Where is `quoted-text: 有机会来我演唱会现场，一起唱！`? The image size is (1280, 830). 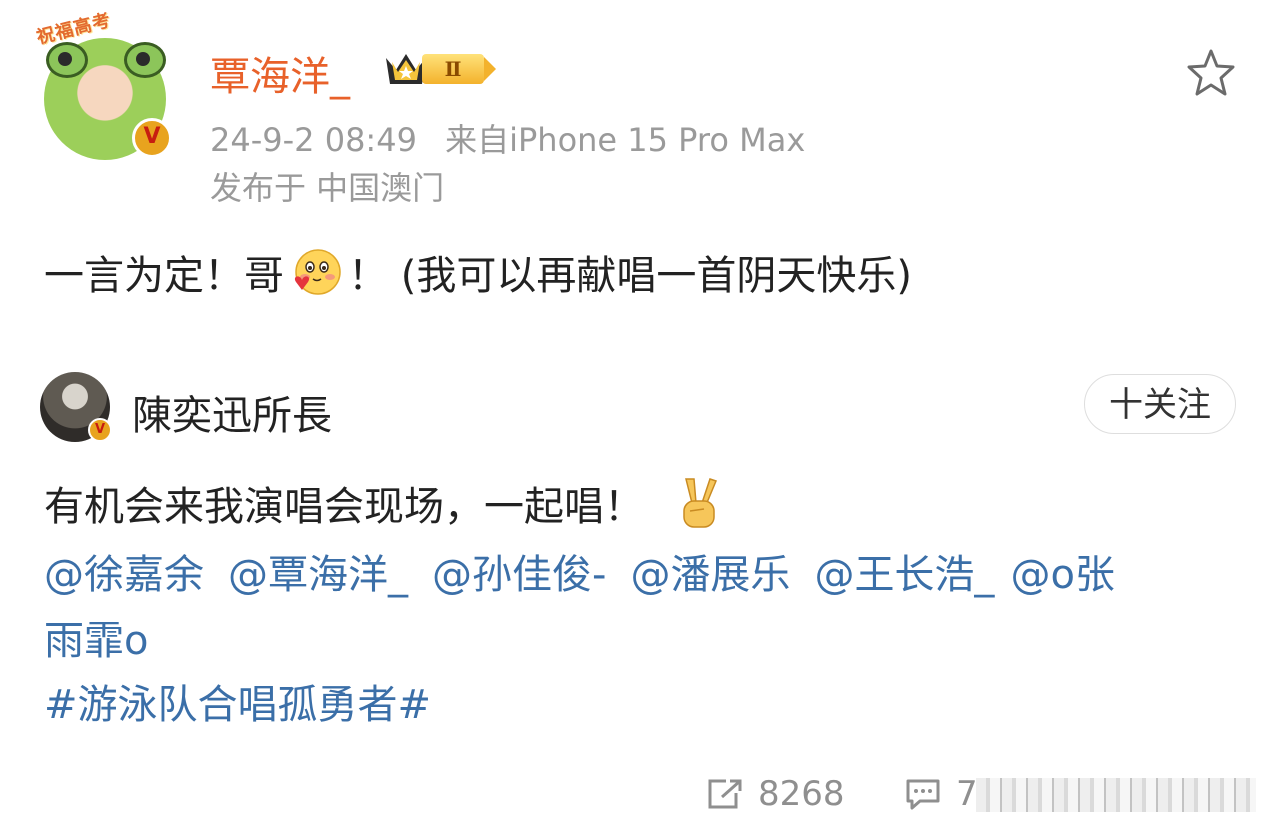 quoted-text: 有机会来我演唱会现场，一起唱！ is located at coordinates (383, 503).